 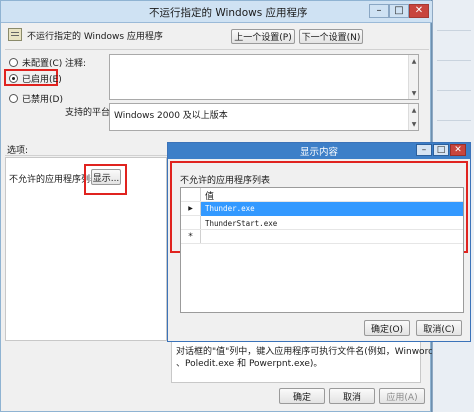 What do you see at coordinates (439, 328) in the screenshot?
I see `dialog-cancel-button: 取消(C)` at bounding box center [439, 328].